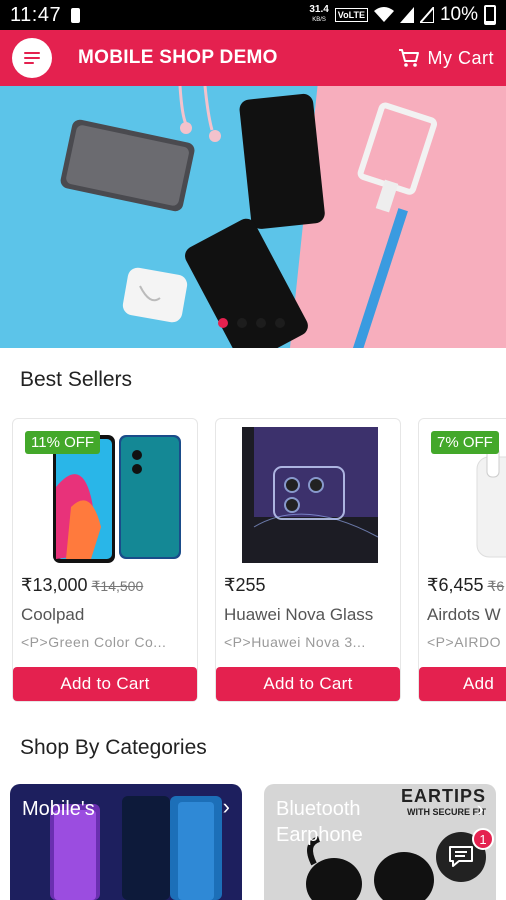 The width and height of the screenshot is (506, 900). Describe the element at coordinates (178, 57) in the screenshot. I see `app-title: MOBILE SHOP DEMO` at that location.